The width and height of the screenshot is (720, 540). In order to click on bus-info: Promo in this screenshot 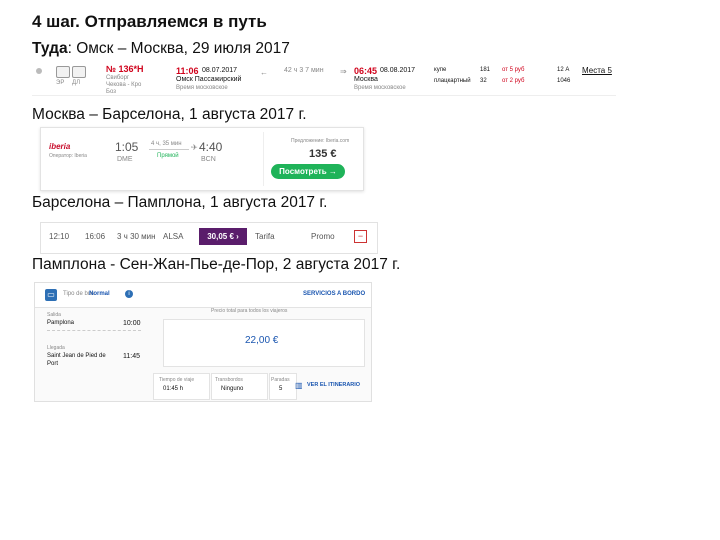, I will do `click(323, 236)`.